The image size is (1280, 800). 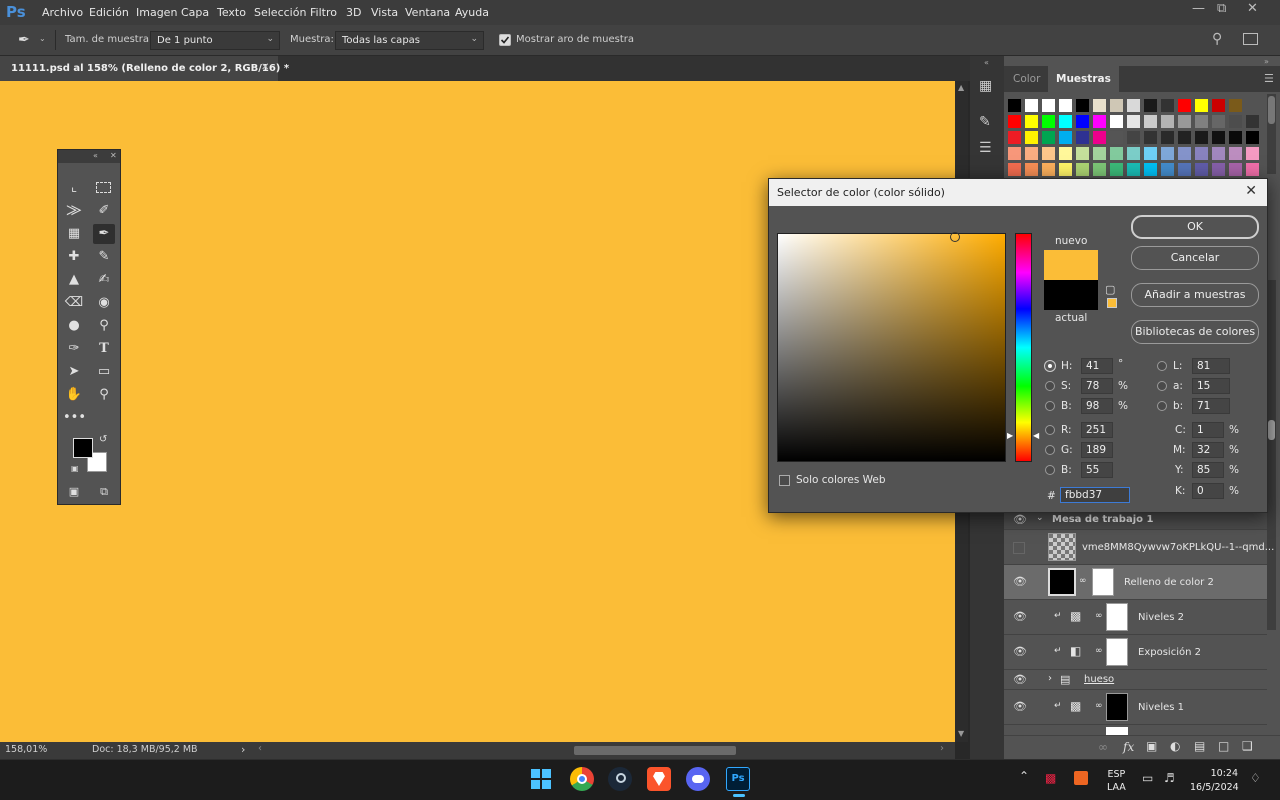 I want to click on discord-icon, so click(x=698, y=779).